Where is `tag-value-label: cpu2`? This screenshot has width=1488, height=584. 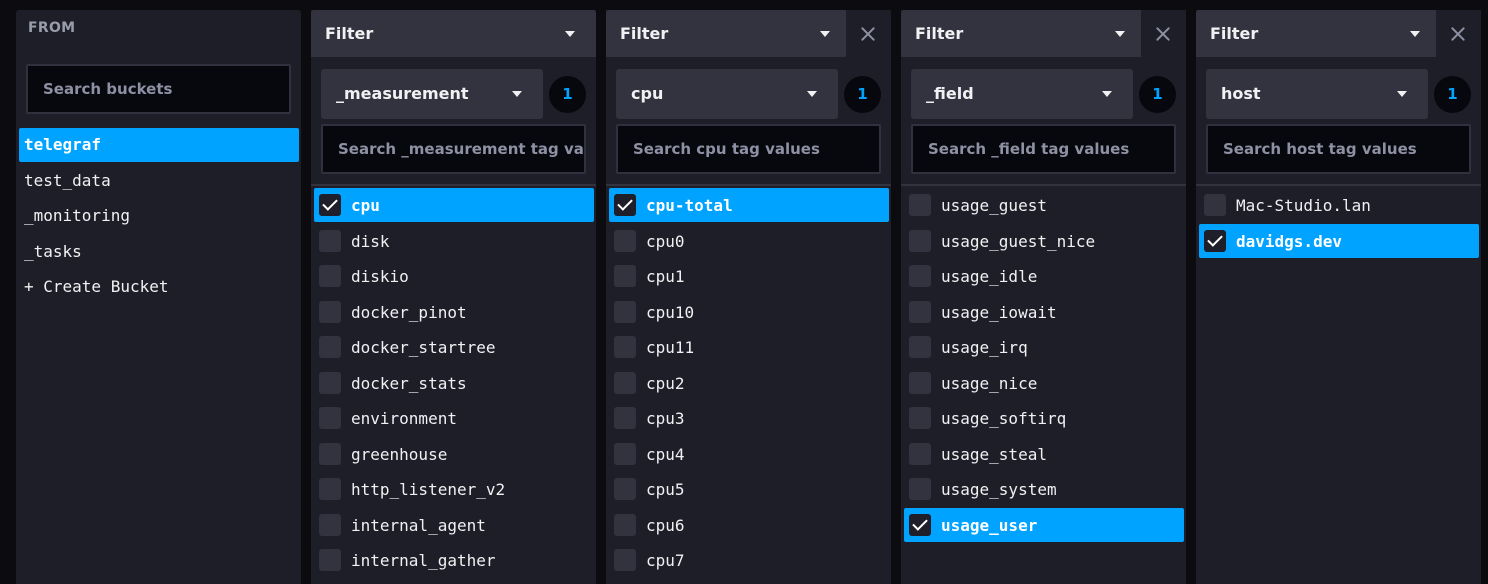
tag-value-label: cpu2 is located at coordinates (665, 383).